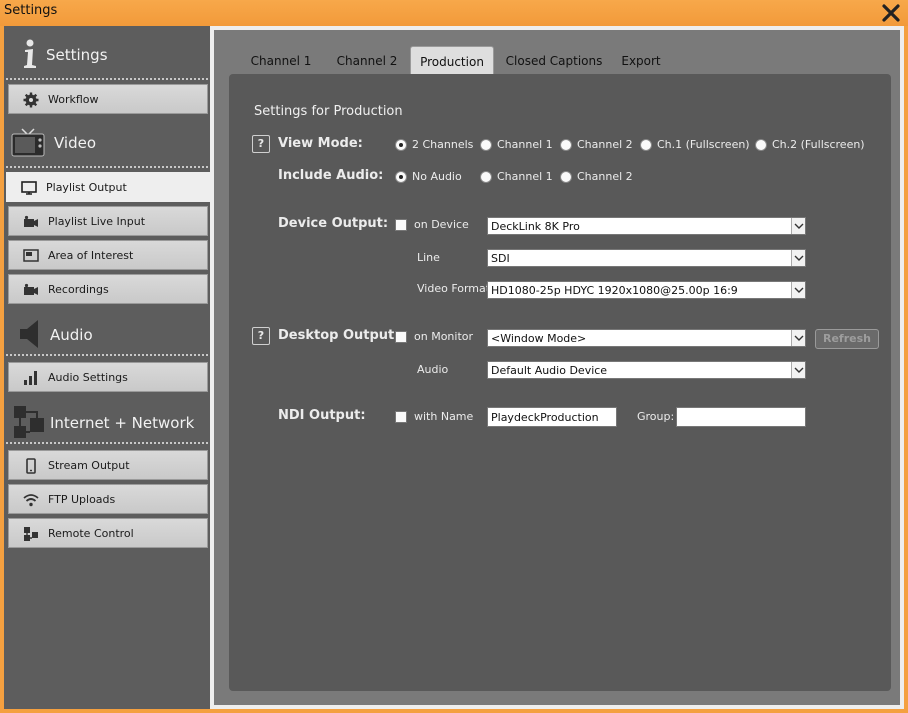  I want to click on sidebar-item-audio-settings: Audio Settings, so click(108, 377).